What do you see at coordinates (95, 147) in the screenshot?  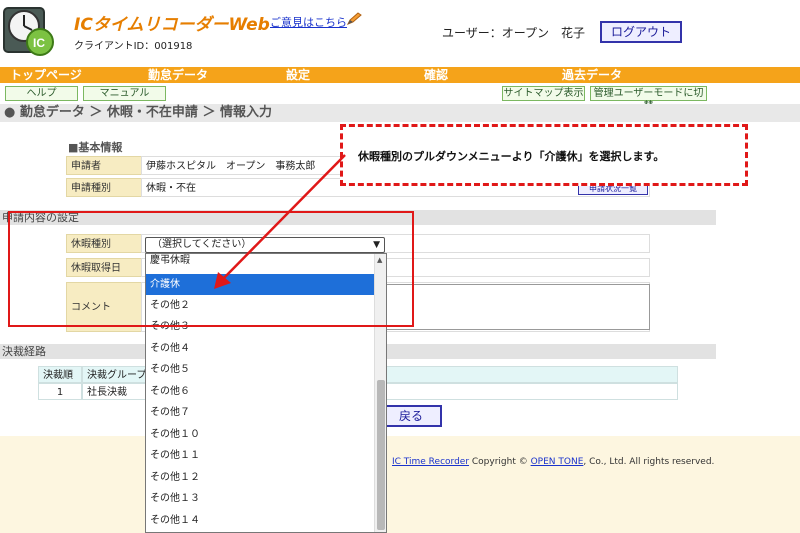 I see `basic-info-heading: ■基本情報` at bounding box center [95, 147].